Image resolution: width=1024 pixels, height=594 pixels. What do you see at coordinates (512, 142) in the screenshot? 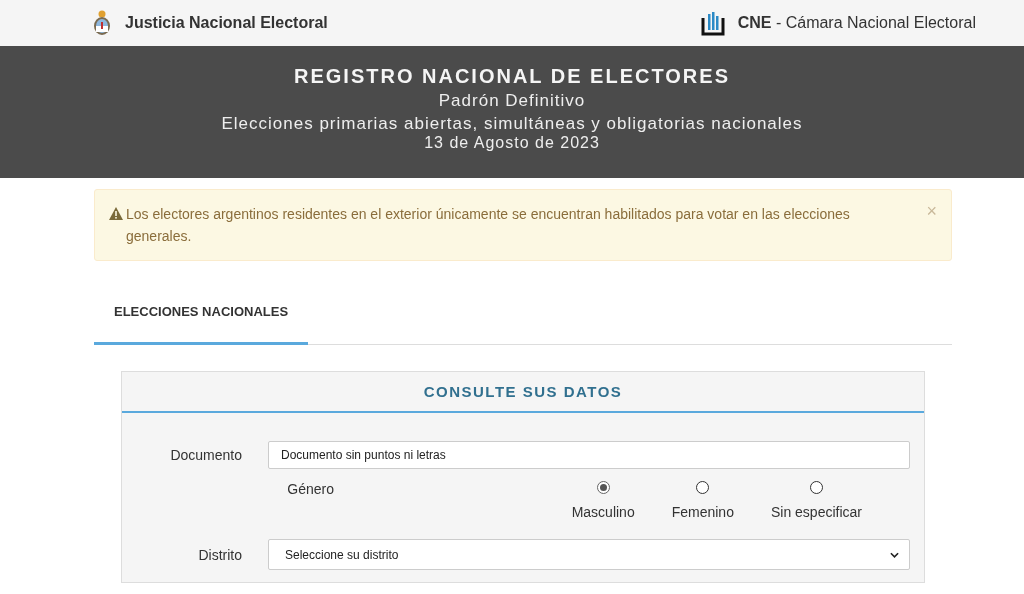
I see `election-date: 13 de Agosto de 2023` at bounding box center [512, 142].